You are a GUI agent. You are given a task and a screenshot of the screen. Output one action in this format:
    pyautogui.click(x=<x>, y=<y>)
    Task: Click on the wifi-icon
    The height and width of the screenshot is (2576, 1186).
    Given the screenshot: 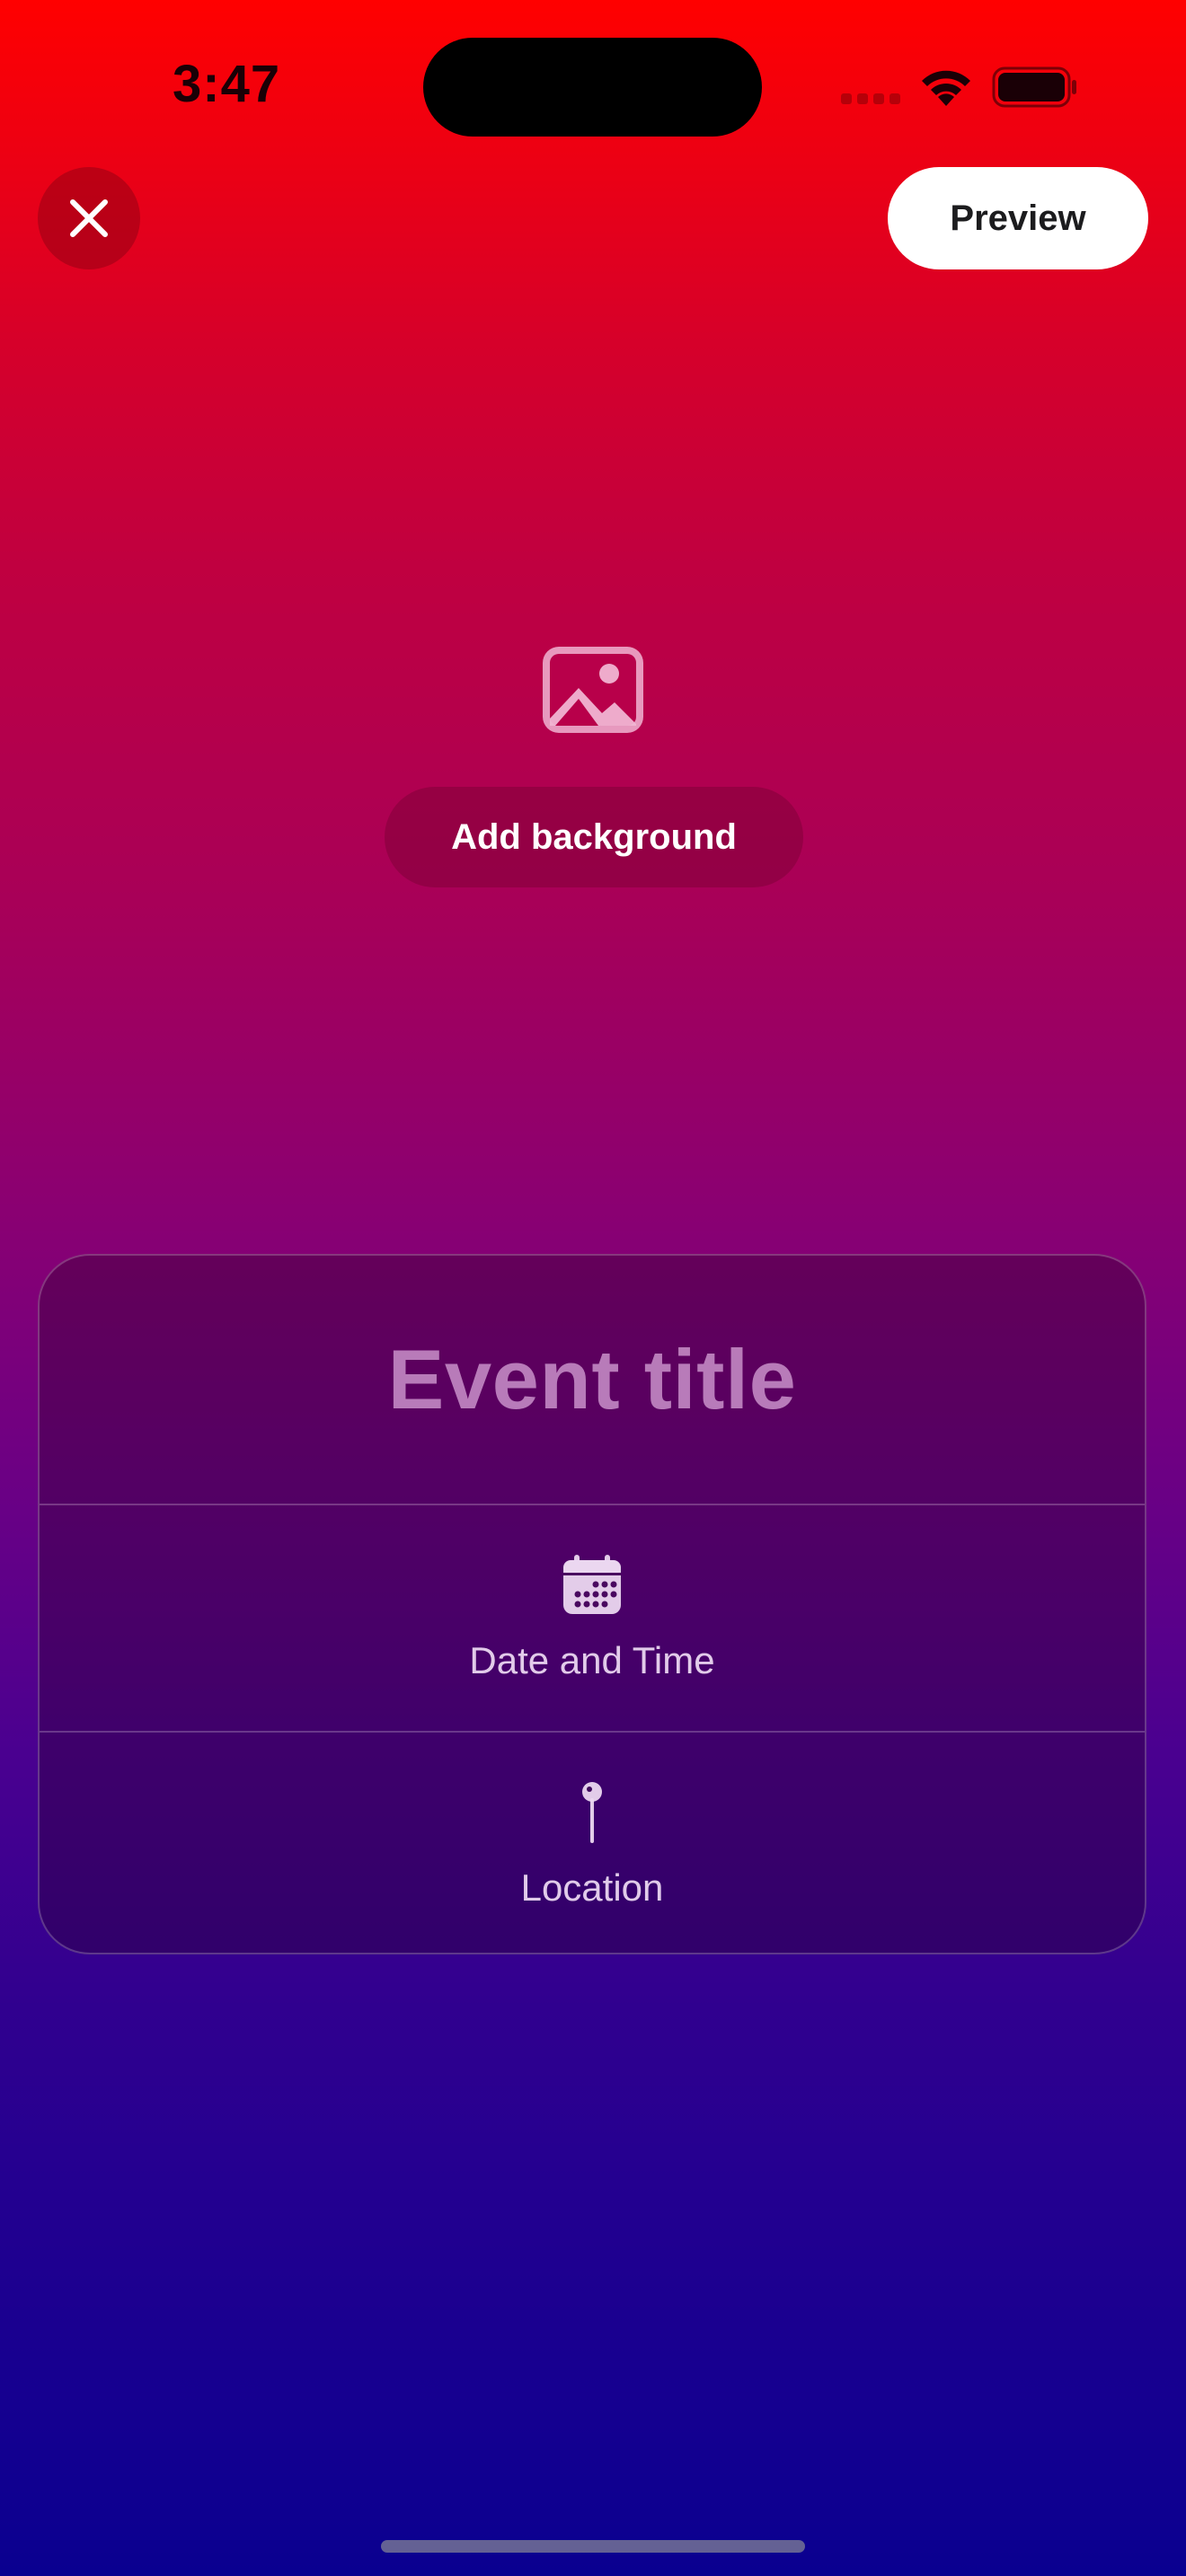 What is the action you would take?
    pyautogui.click(x=946, y=88)
    